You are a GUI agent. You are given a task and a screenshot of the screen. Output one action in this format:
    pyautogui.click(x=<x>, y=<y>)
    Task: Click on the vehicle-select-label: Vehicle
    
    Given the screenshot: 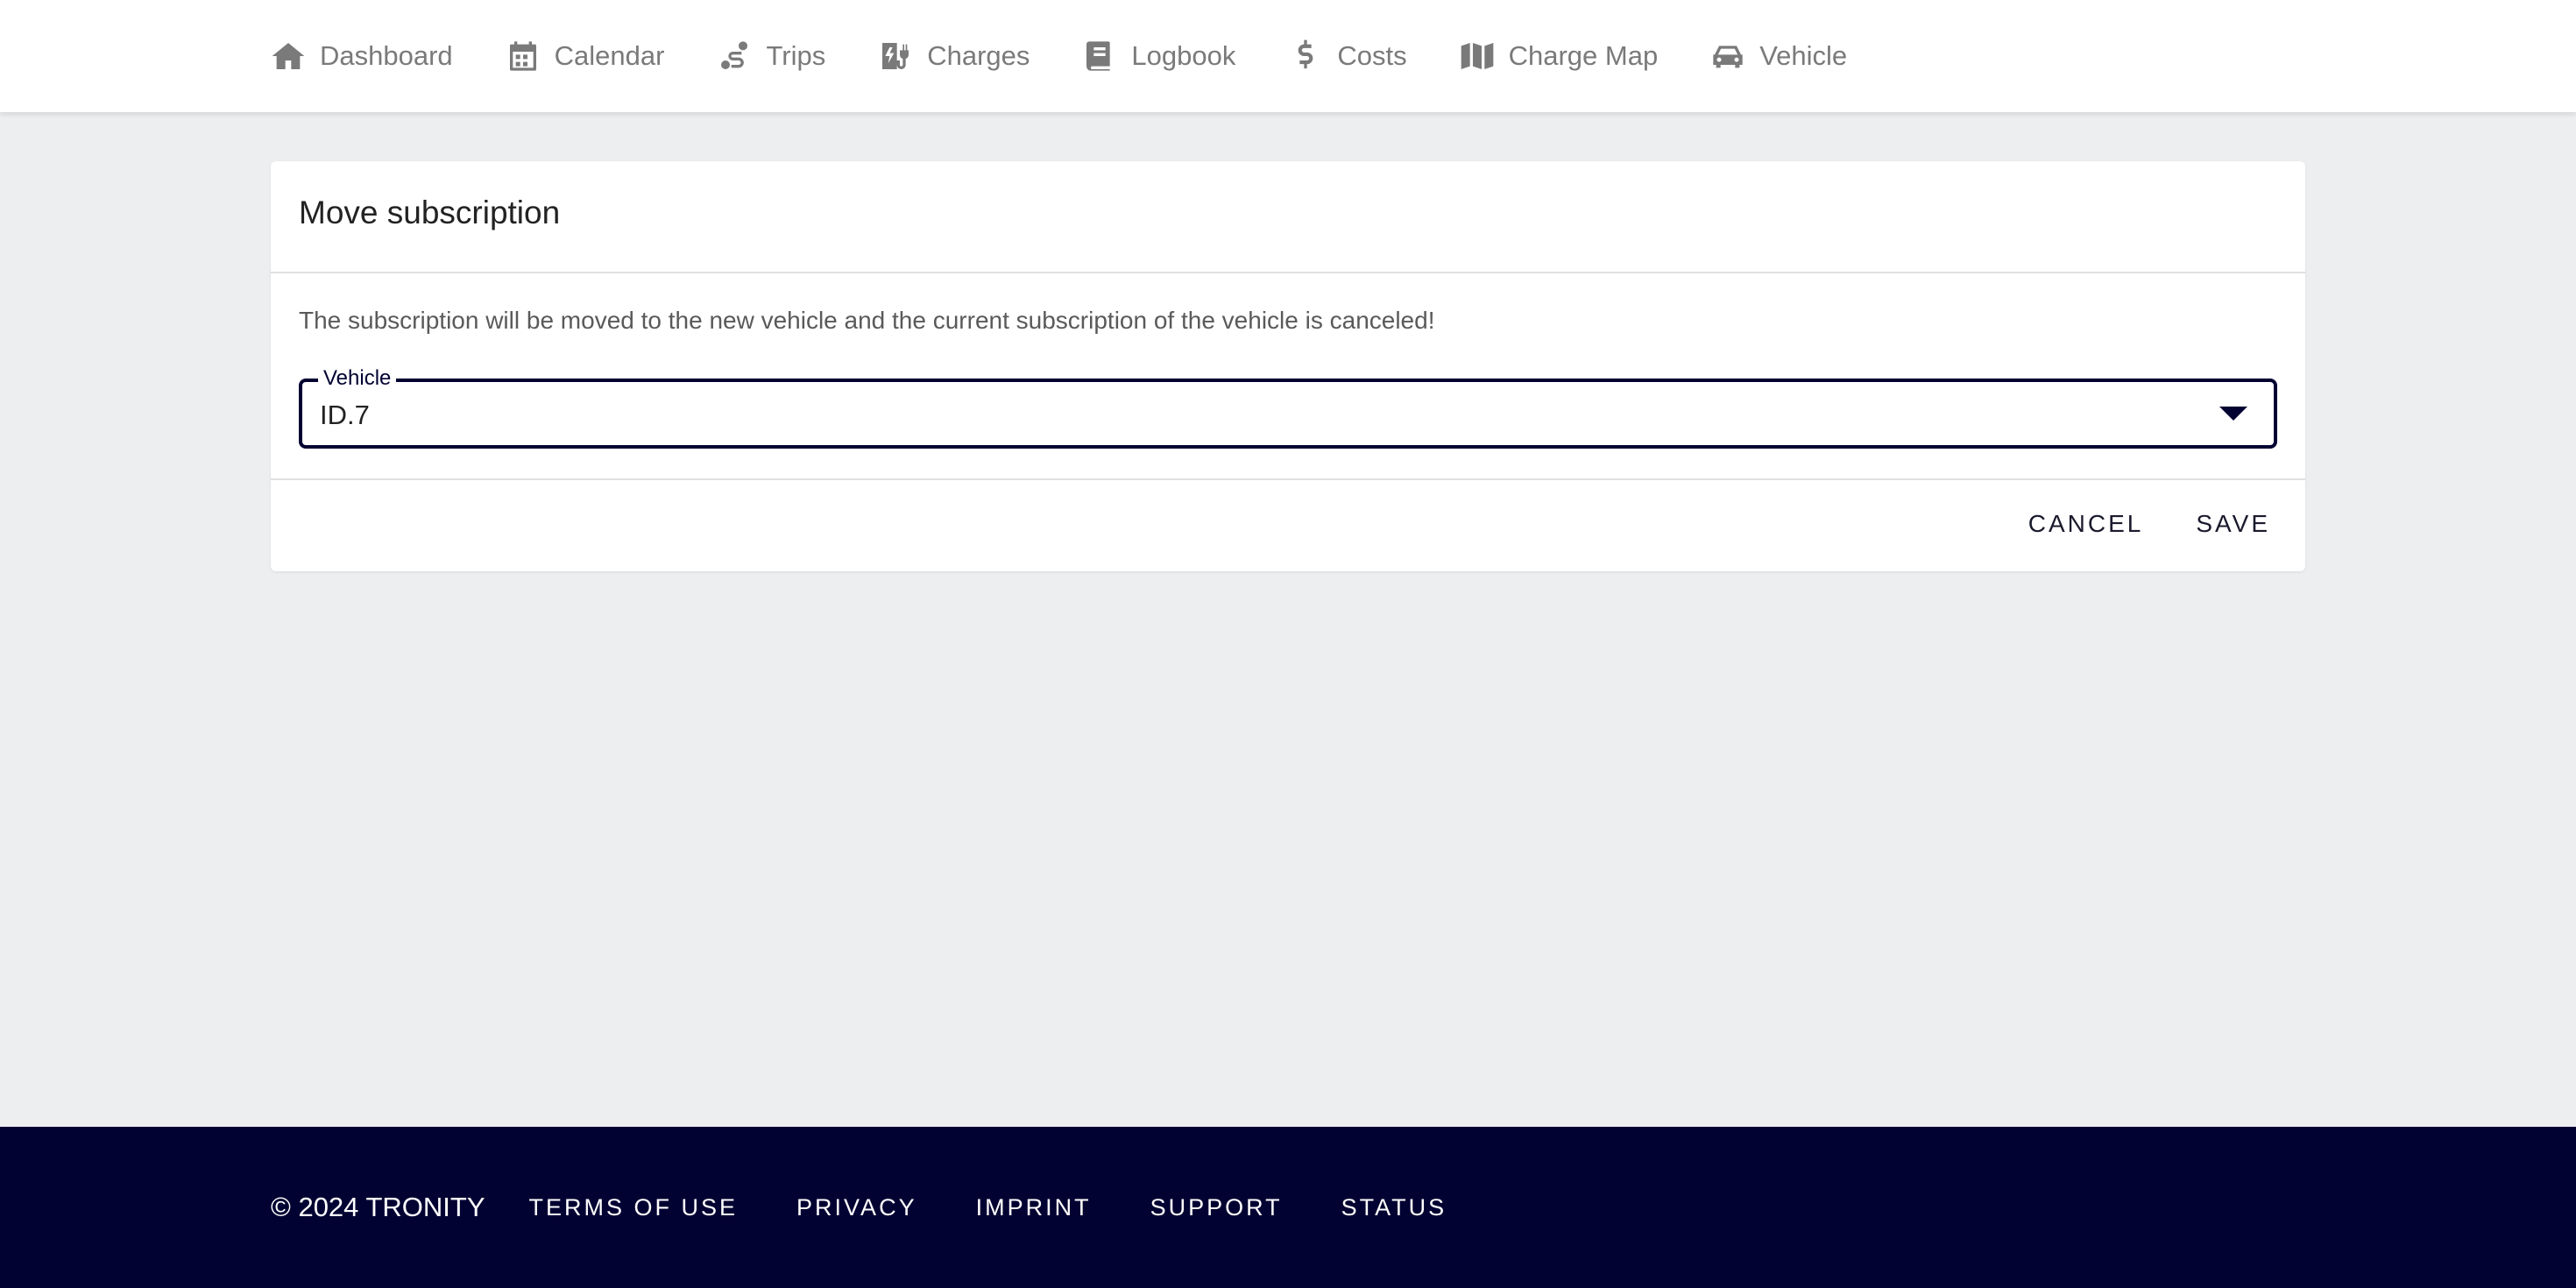 What is the action you would take?
    pyautogui.click(x=357, y=378)
    